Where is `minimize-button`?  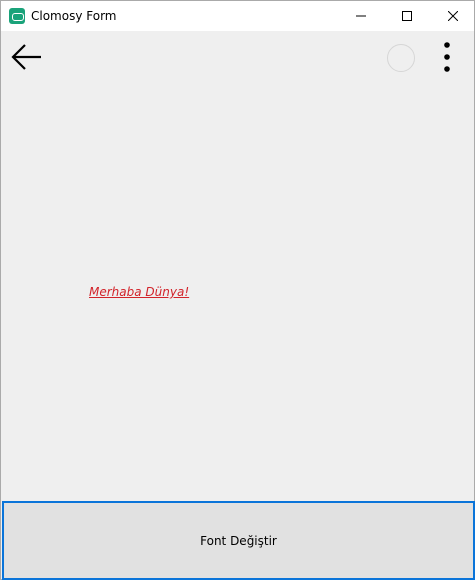 minimize-button is located at coordinates (361, 16).